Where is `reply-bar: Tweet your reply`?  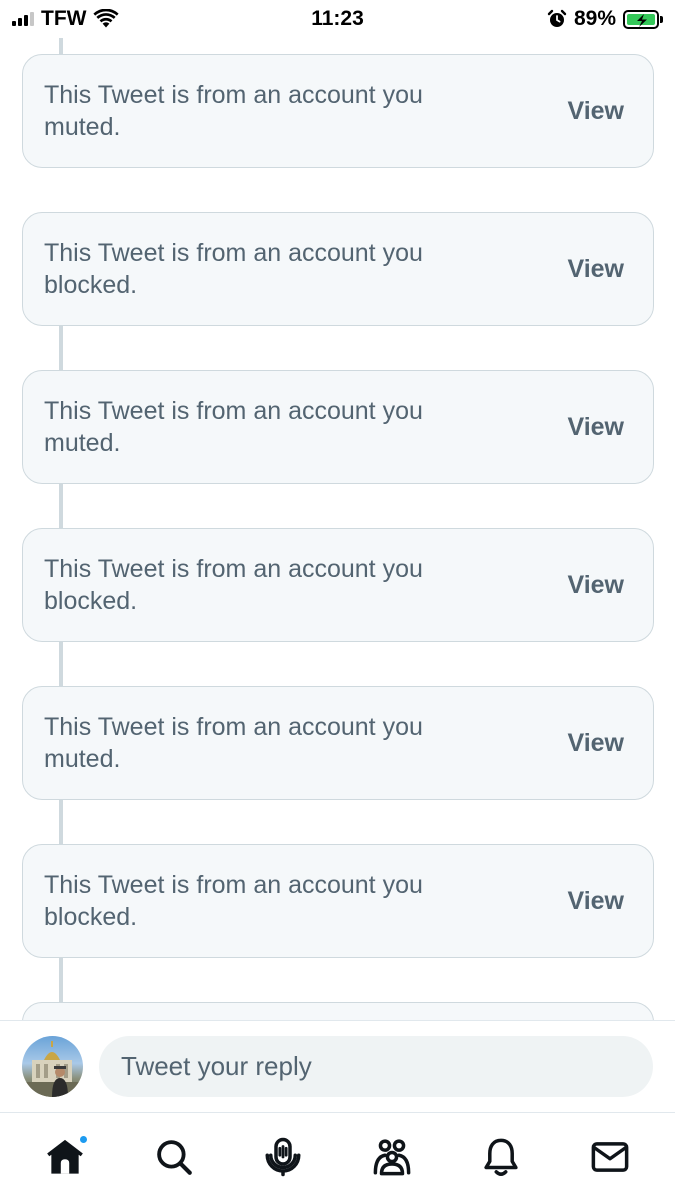
reply-bar: Tweet your reply is located at coordinates (337, 1066).